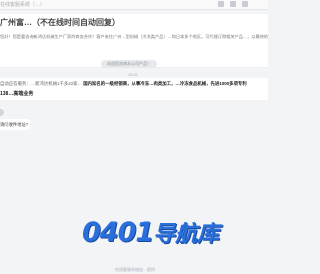 The width and height of the screenshot is (320, 274). What do you see at coordinates (2, 112) in the screenshot?
I see `avatar` at bounding box center [2, 112].